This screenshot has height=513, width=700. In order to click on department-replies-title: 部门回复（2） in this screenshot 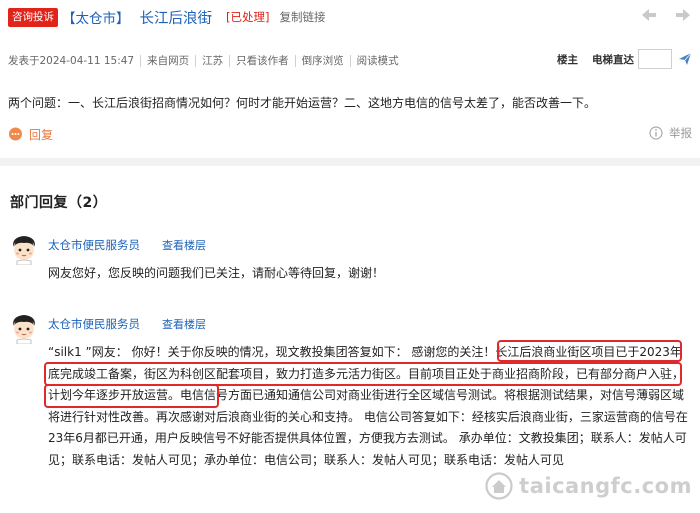, I will do `click(59, 203)`.